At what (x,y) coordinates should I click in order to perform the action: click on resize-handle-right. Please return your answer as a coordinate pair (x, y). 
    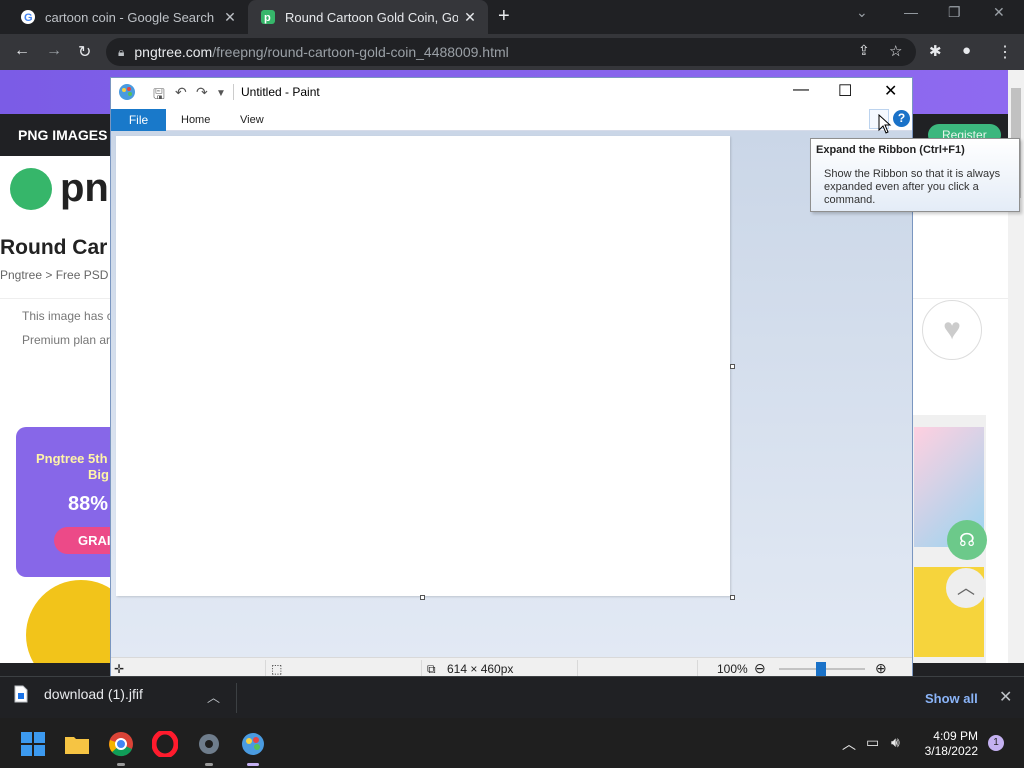
    Looking at the image, I should click on (732, 366).